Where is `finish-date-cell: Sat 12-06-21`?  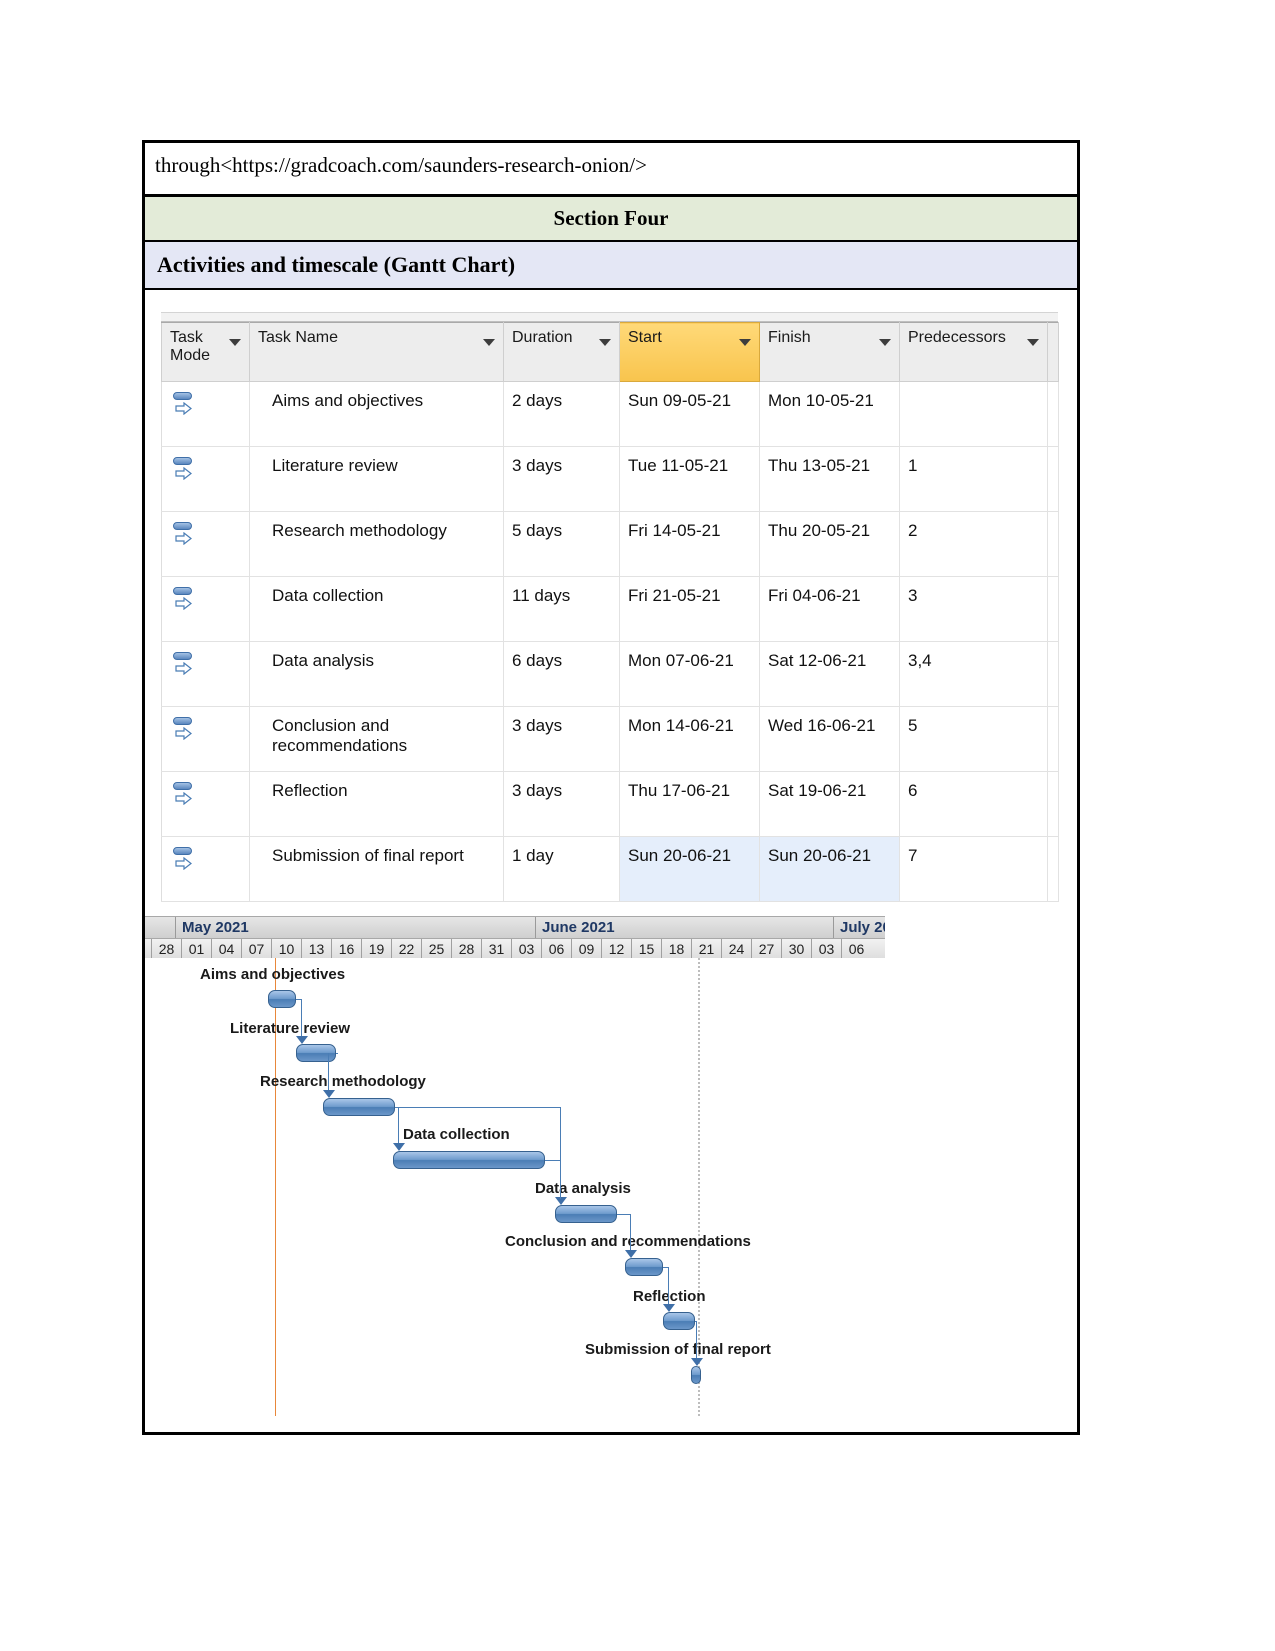 finish-date-cell: Sat 12-06-21 is located at coordinates (829, 674).